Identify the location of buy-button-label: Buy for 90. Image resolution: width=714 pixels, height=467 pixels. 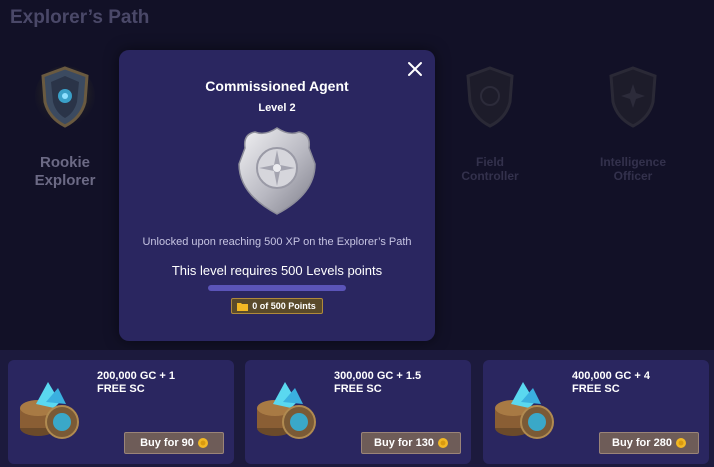
(167, 443).